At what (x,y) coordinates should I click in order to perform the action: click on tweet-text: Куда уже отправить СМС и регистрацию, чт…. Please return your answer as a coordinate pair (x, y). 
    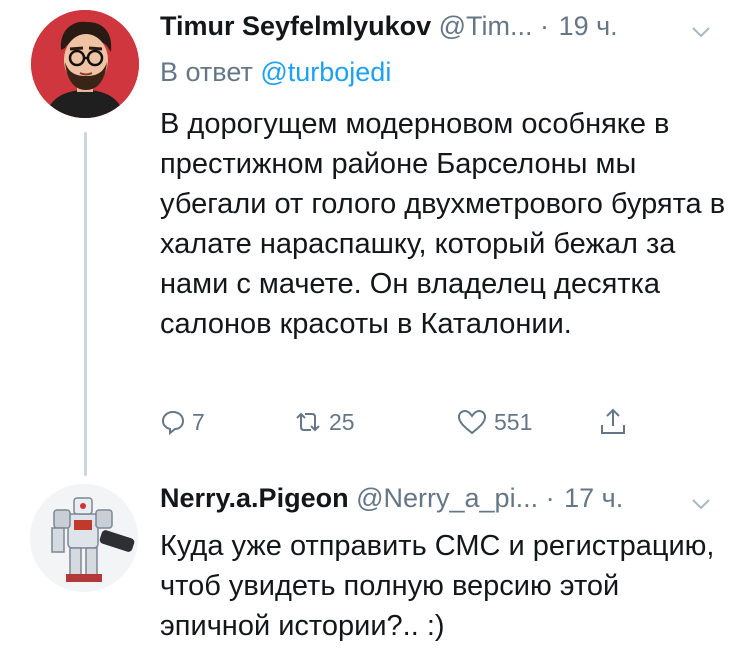
    Looking at the image, I should click on (437, 586).